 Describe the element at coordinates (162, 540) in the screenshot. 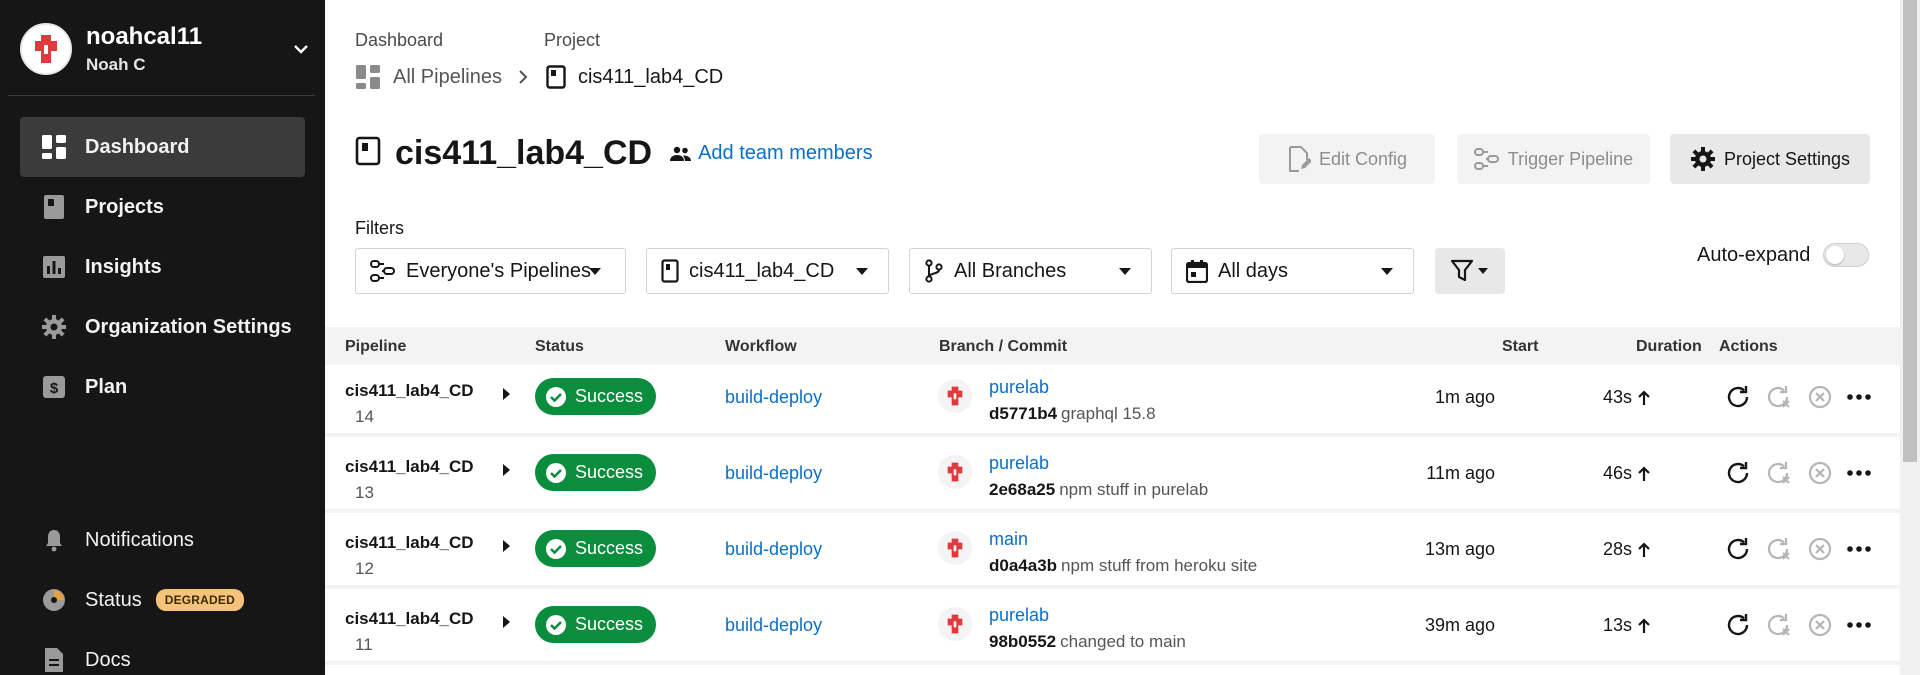

I see `sidebar-item-notifications: Notifications` at that location.